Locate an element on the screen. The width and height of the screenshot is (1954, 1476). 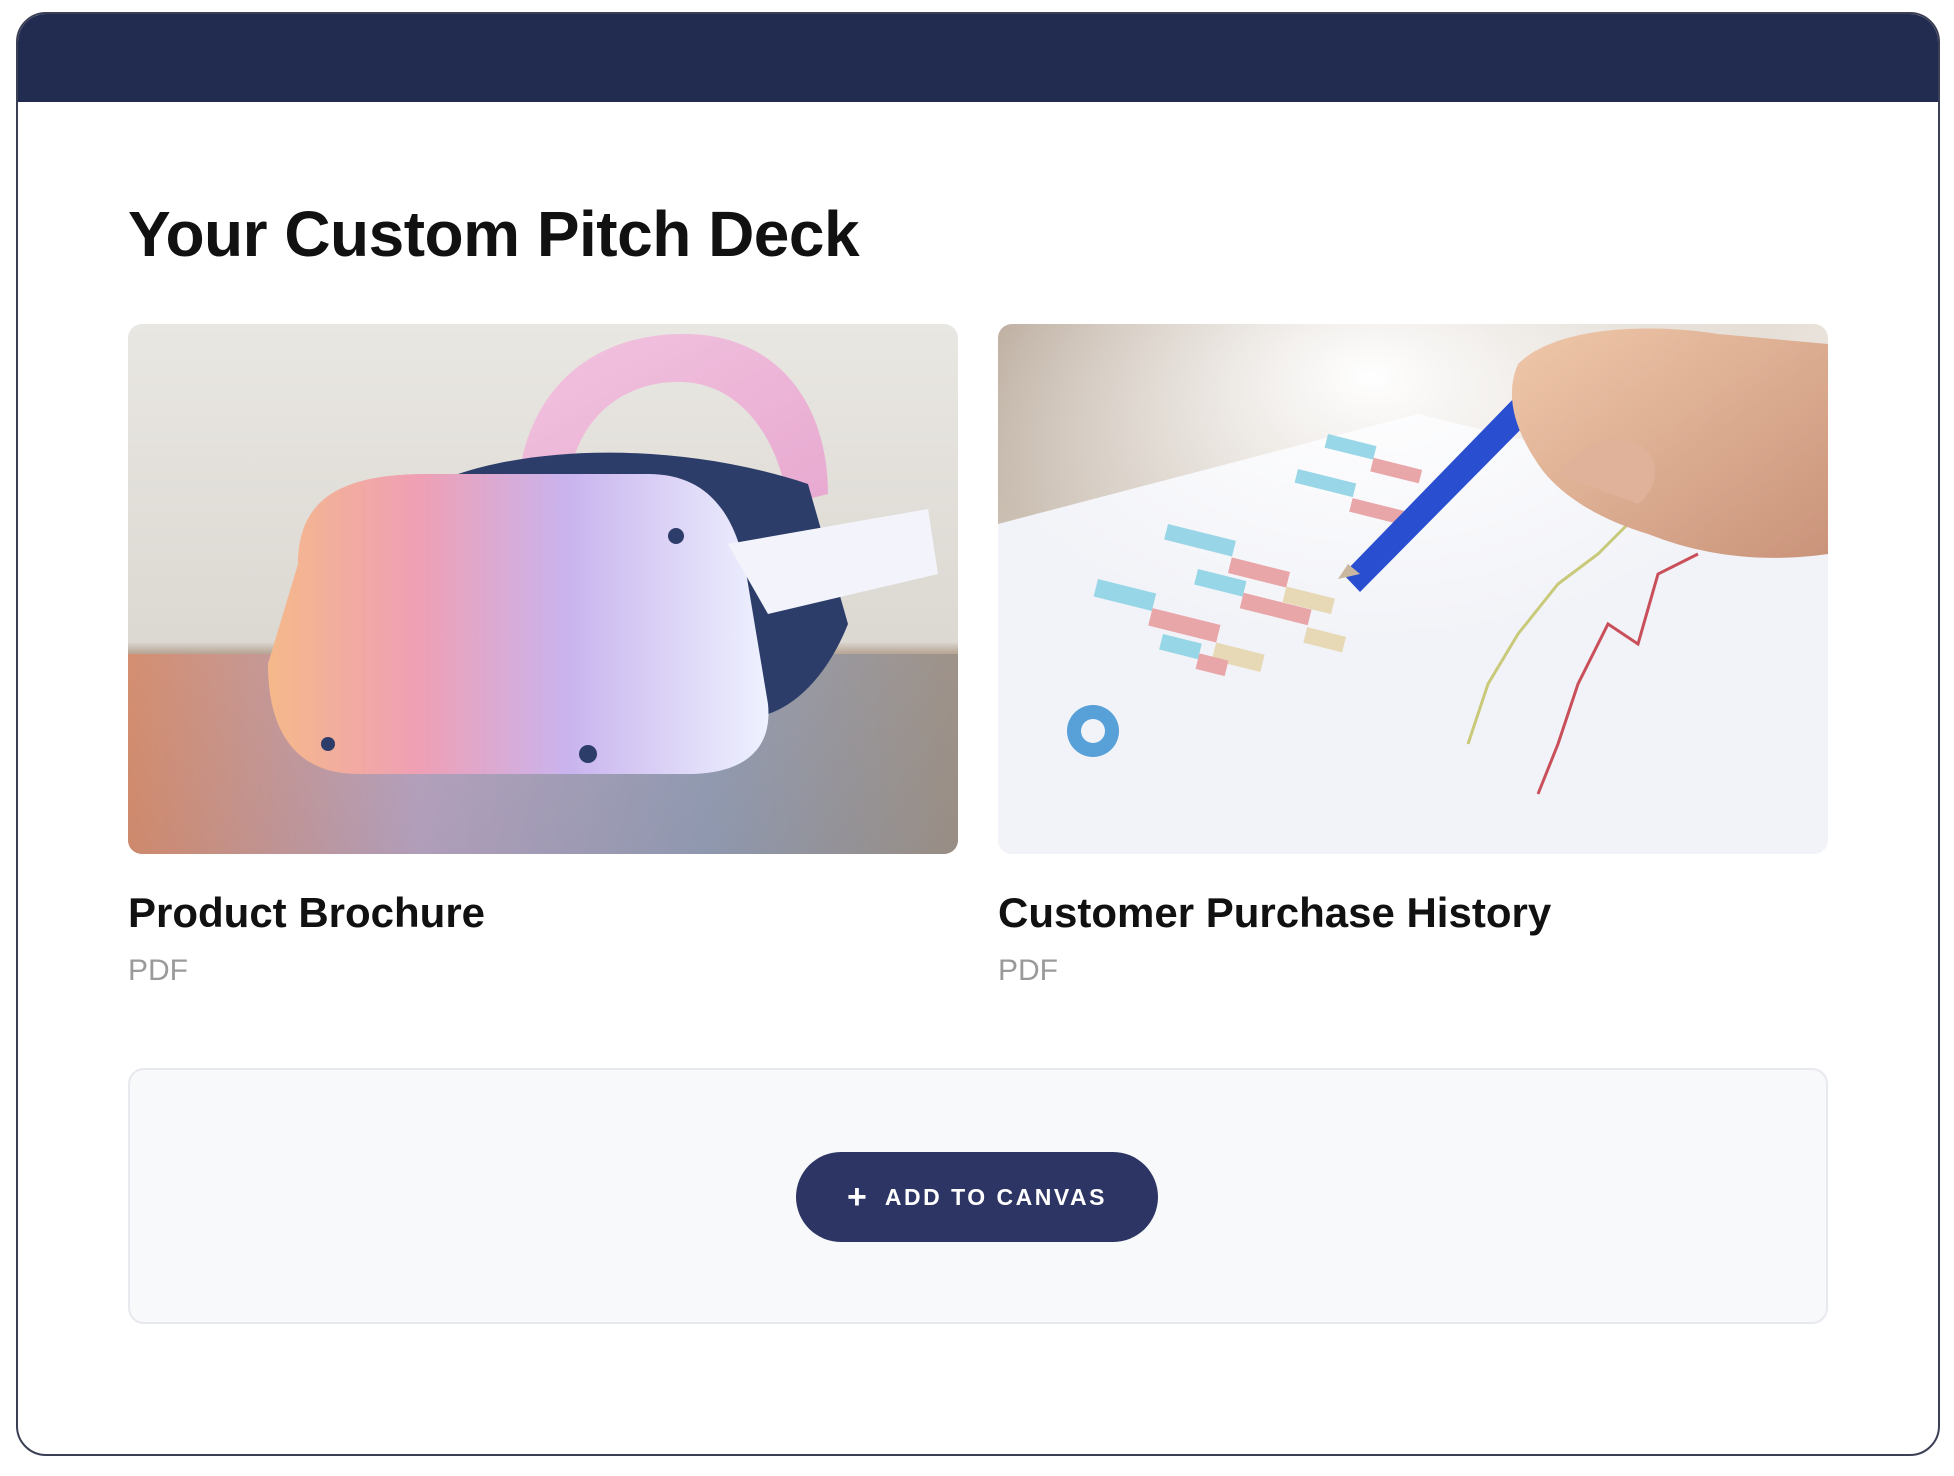
add-to-canvas-label: ADD TO CANVAS is located at coordinates (995, 1196).